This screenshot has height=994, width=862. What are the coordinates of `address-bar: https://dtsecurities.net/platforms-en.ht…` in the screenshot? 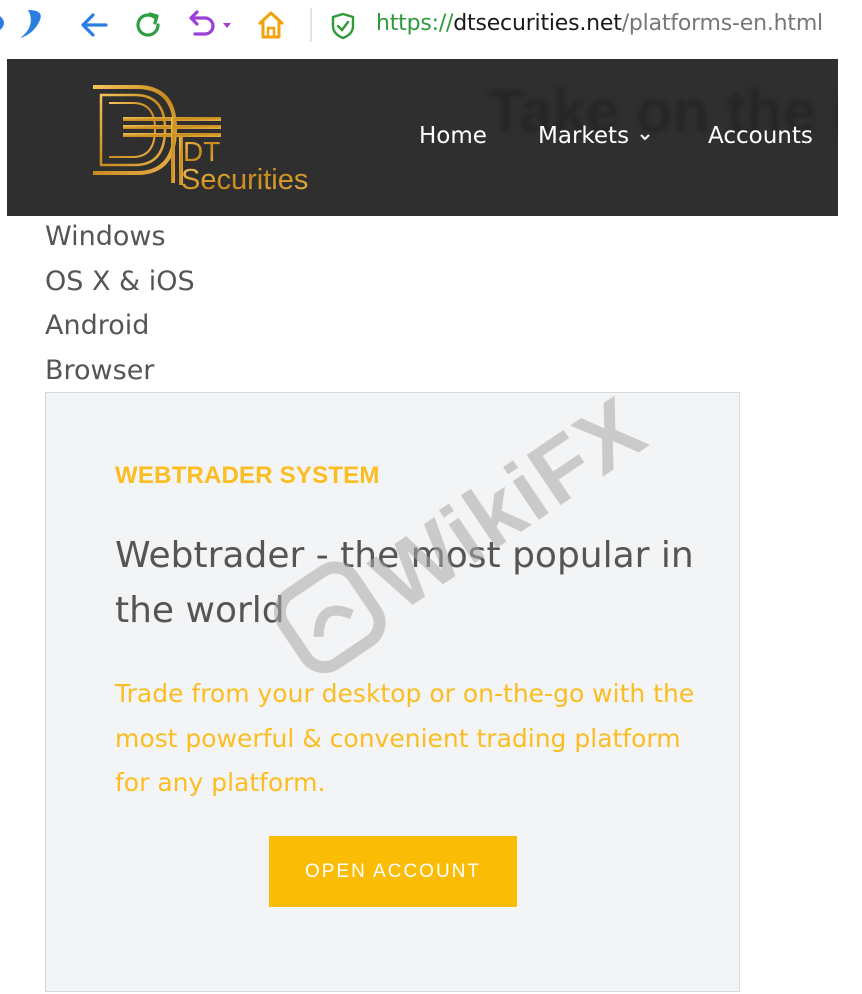 It's located at (599, 23).